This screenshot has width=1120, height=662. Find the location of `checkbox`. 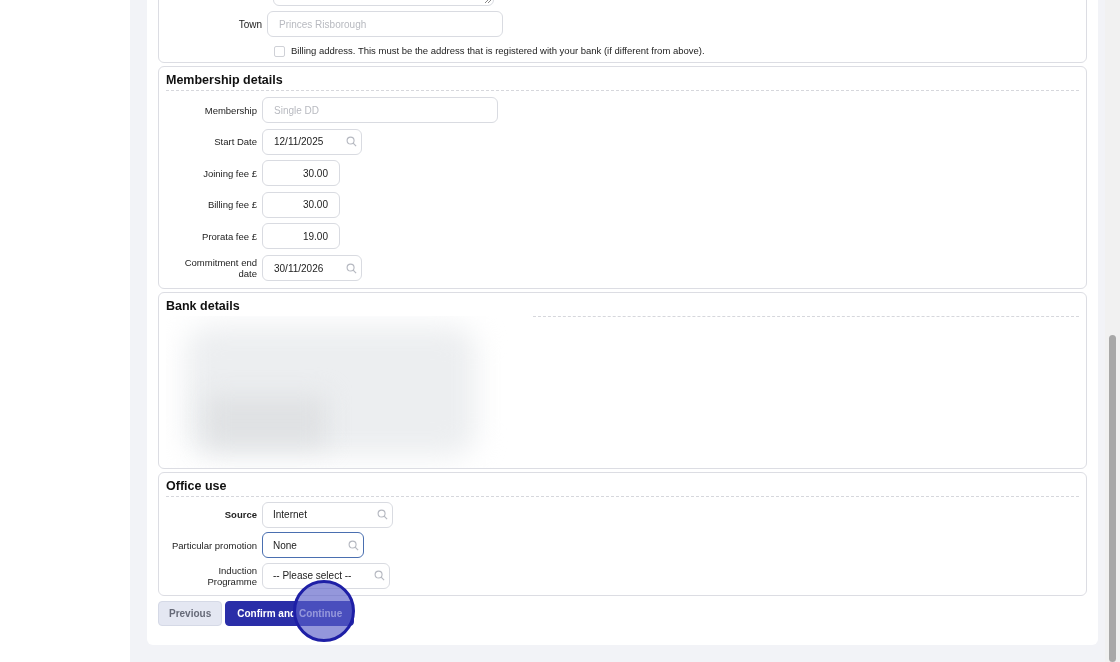

checkbox is located at coordinates (279, 51).